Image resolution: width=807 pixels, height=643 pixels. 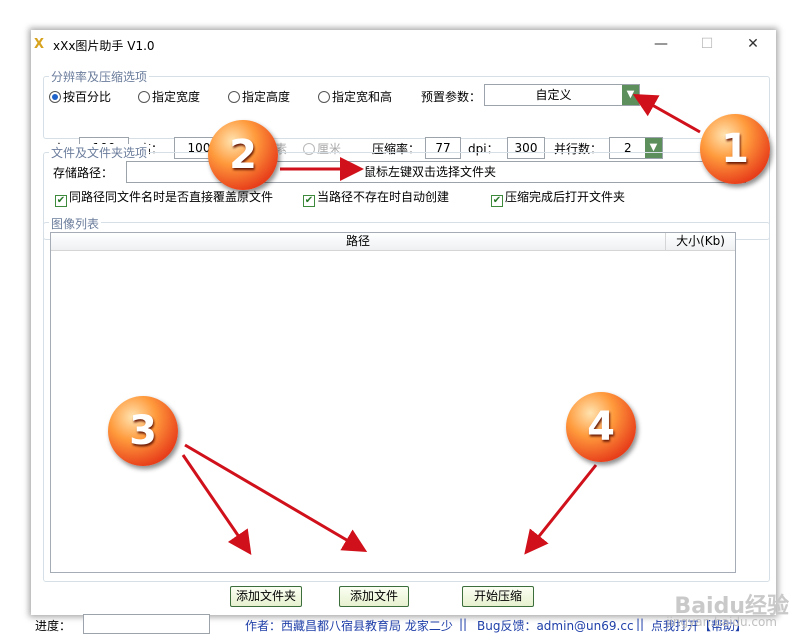 What do you see at coordinates (243, 155) in the screenshot?
I see `annotation-bubble-2: 2` at bounding box center [243, 155].